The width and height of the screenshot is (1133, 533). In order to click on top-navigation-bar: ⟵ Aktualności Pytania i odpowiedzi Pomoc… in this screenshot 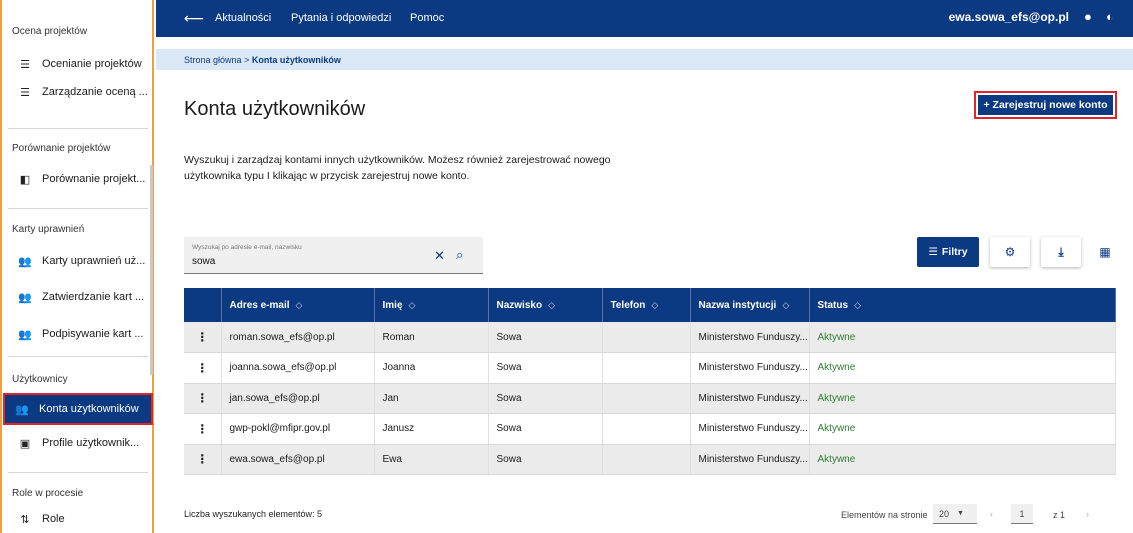, I will do `click(644, 18)`.